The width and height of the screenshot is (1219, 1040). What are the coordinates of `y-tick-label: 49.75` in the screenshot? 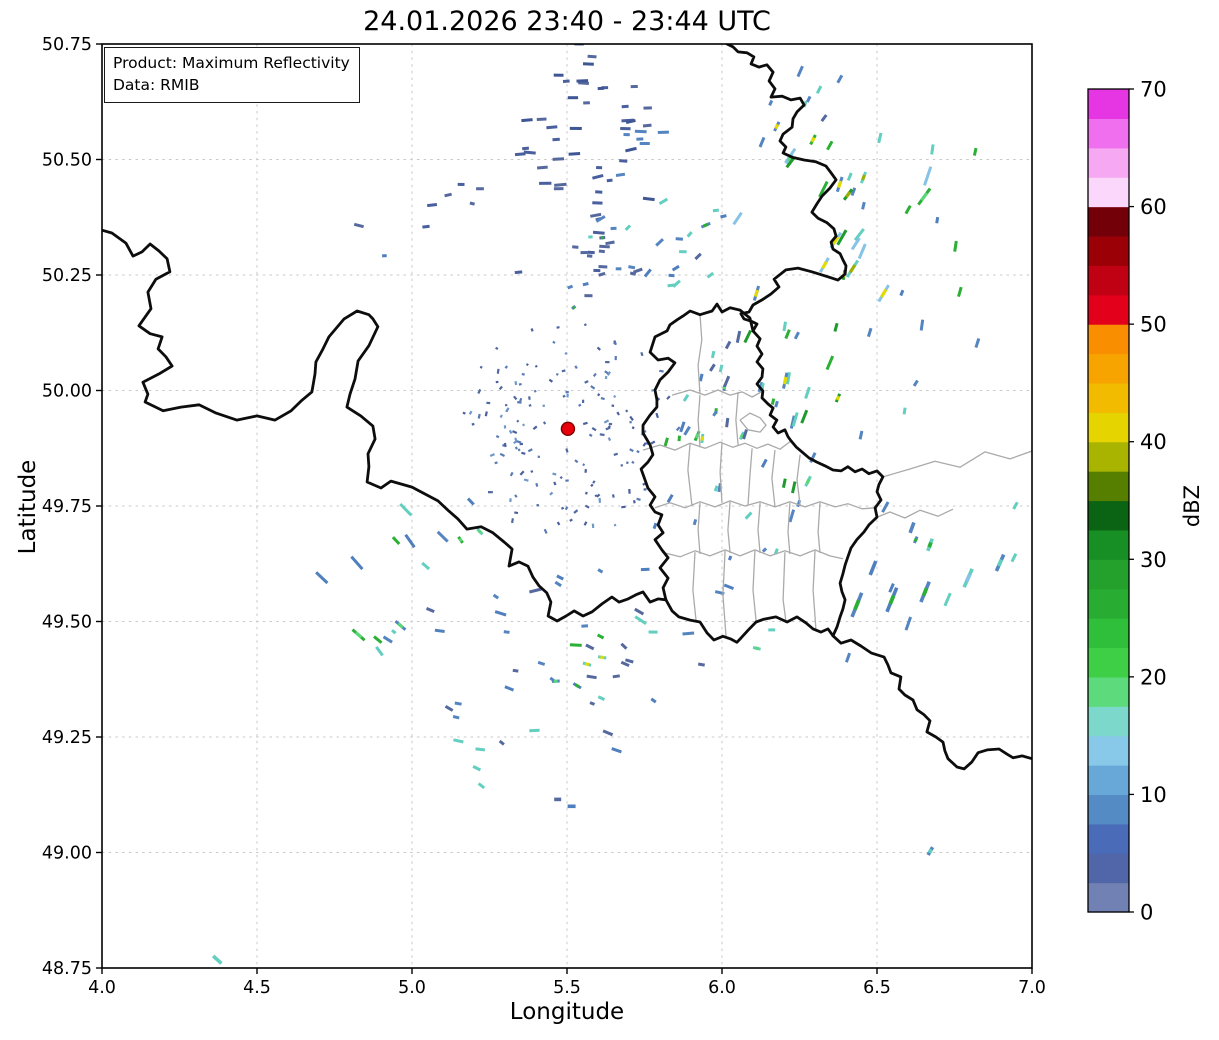 It's located at (67, 507).